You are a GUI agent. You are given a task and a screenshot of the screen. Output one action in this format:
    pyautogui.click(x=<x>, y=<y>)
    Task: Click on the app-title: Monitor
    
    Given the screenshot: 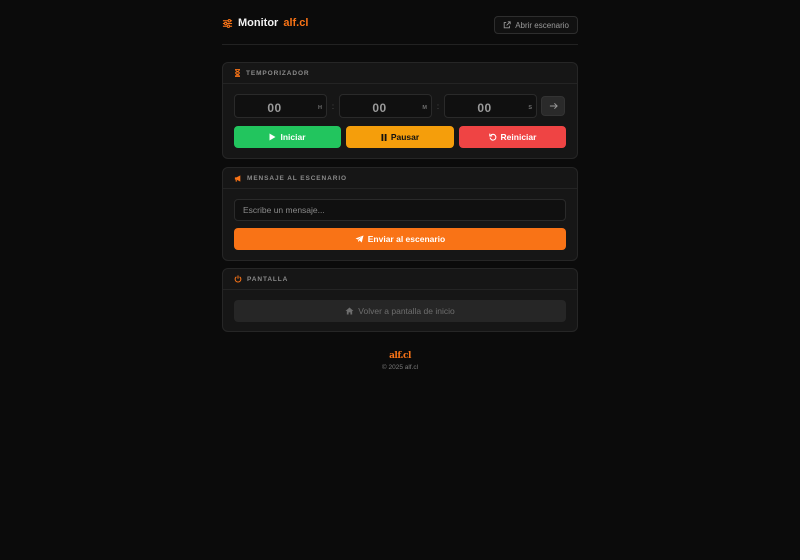 What is the action you would take?
    pyautogui.click(x=258, y=23)
    